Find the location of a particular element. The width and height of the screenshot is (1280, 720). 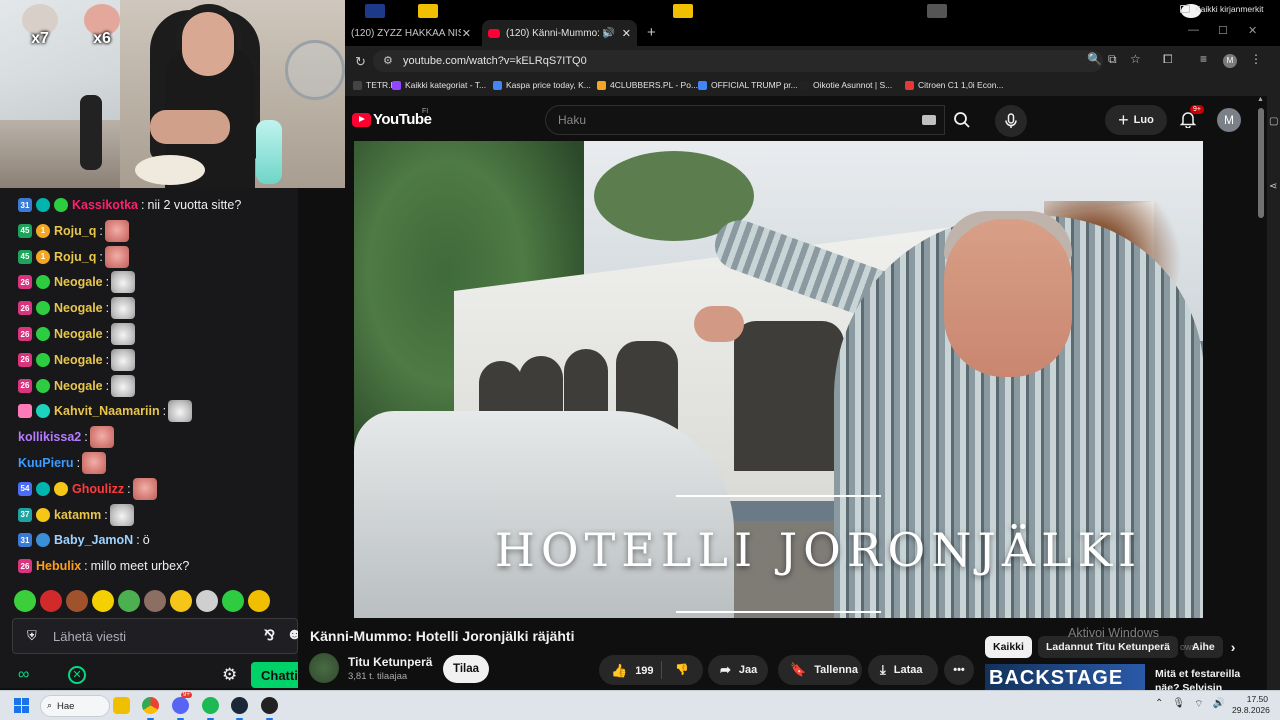

side-panel-icon: ▢ is located at coordinates (1273, 121).